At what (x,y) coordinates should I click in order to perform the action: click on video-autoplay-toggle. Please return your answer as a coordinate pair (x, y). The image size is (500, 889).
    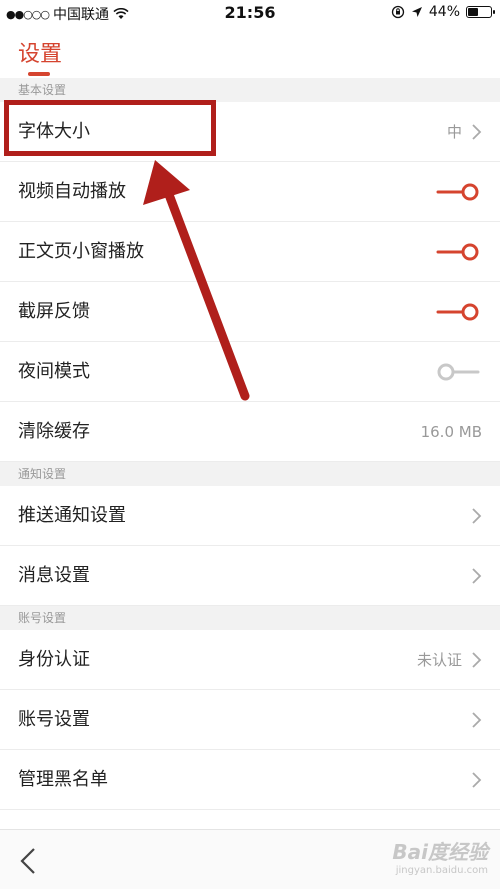
    Looking at the image, I should click on (458, 192).